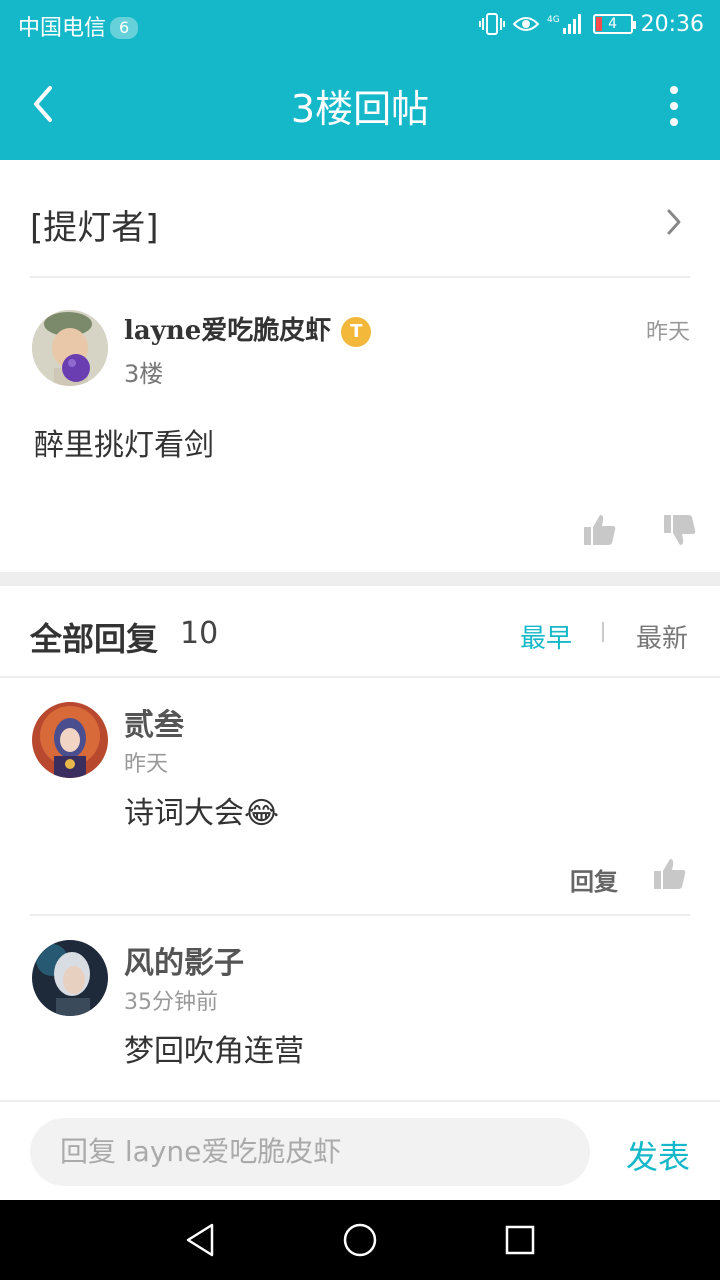 Image resolution: width=720 pixels, height=1280 pixels. Describe the element at coordinates (360, 915) in the screenshot. I see `reply-divider` at that location.